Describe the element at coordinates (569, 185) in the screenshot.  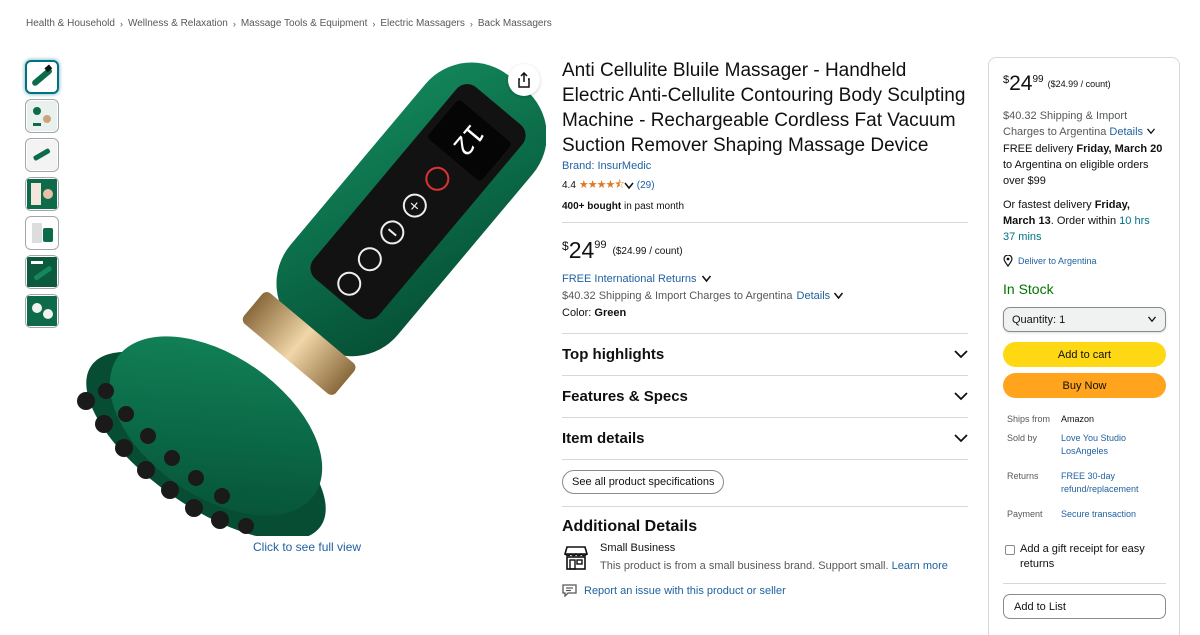
I see `rating-value: 4.4` at that location.